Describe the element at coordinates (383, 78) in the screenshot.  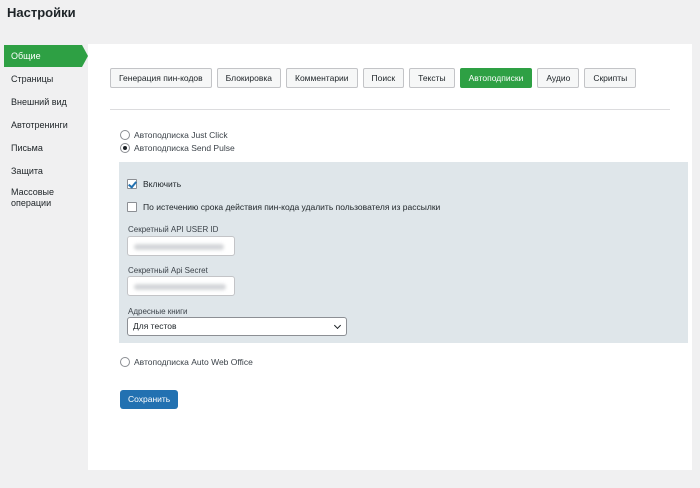
I see `tab-search: Поиск` at that location.